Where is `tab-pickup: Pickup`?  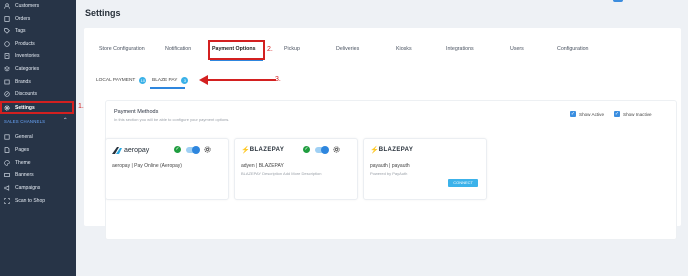
tab-pickup: Pickup is located at coordinates (292, 49).